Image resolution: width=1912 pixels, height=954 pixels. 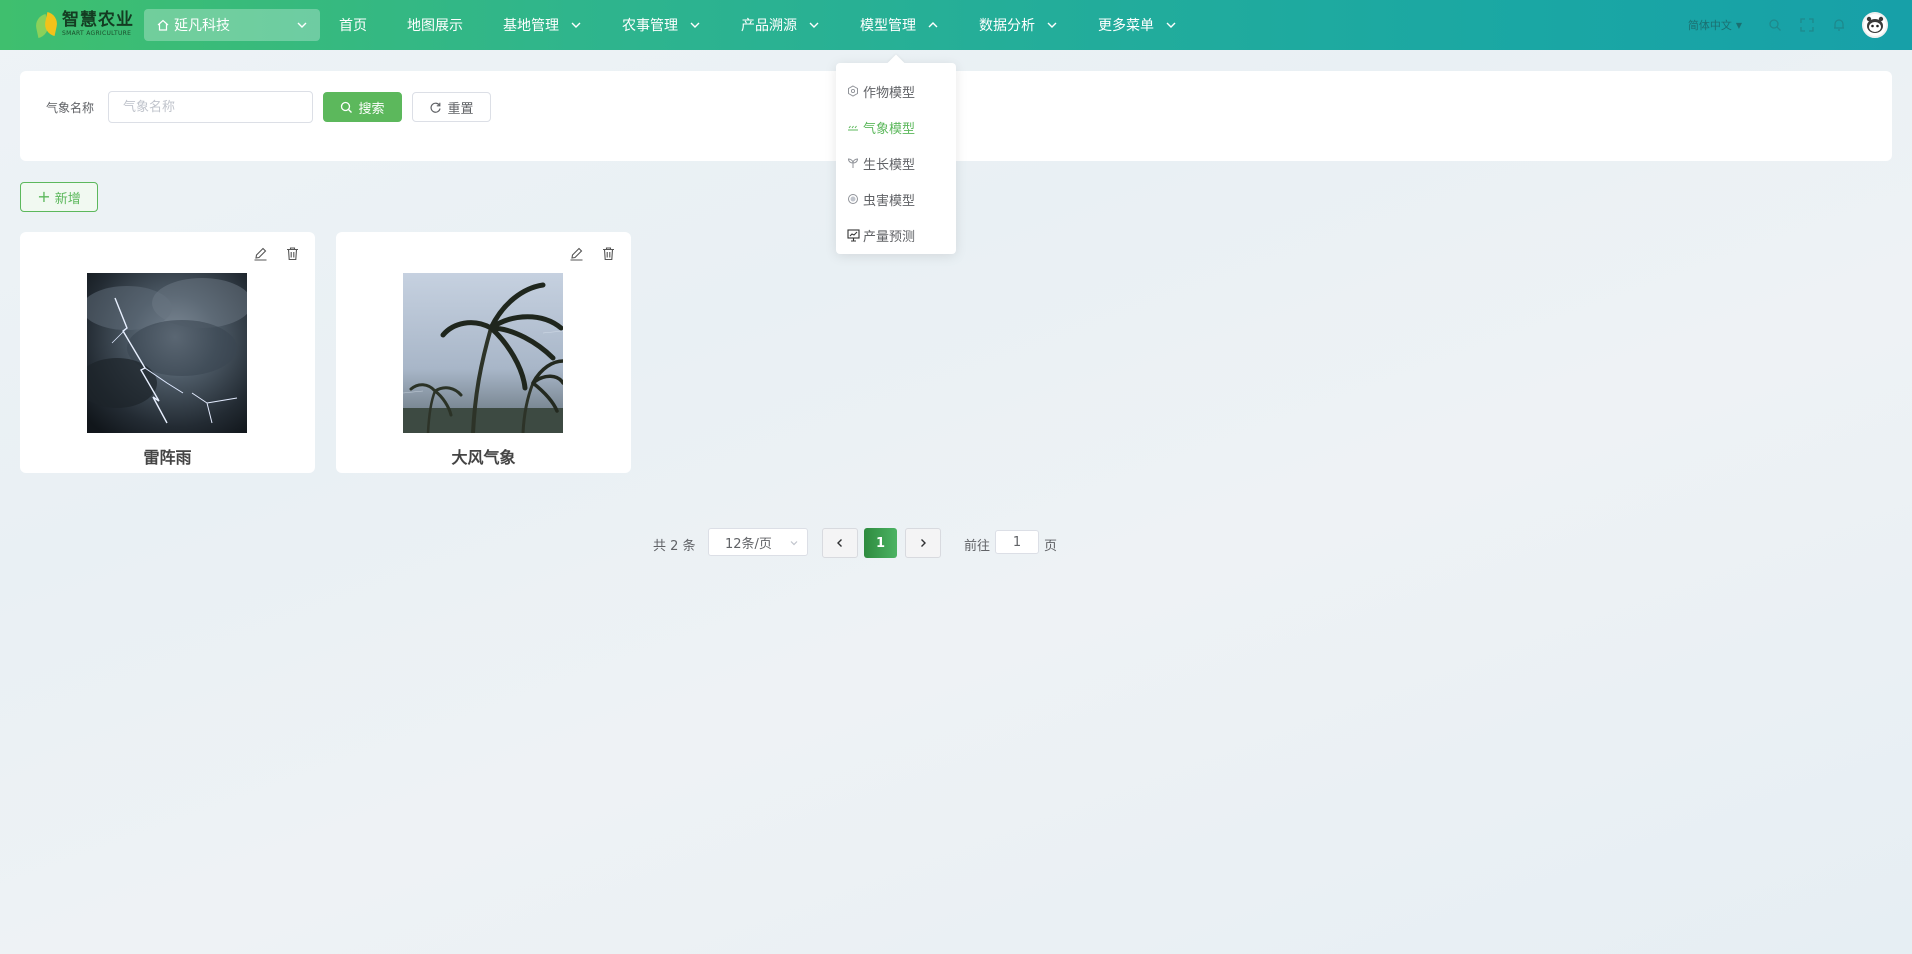 I want to click on menu-item-yield-prediction: 产量预测, so click(x=896, y=235).